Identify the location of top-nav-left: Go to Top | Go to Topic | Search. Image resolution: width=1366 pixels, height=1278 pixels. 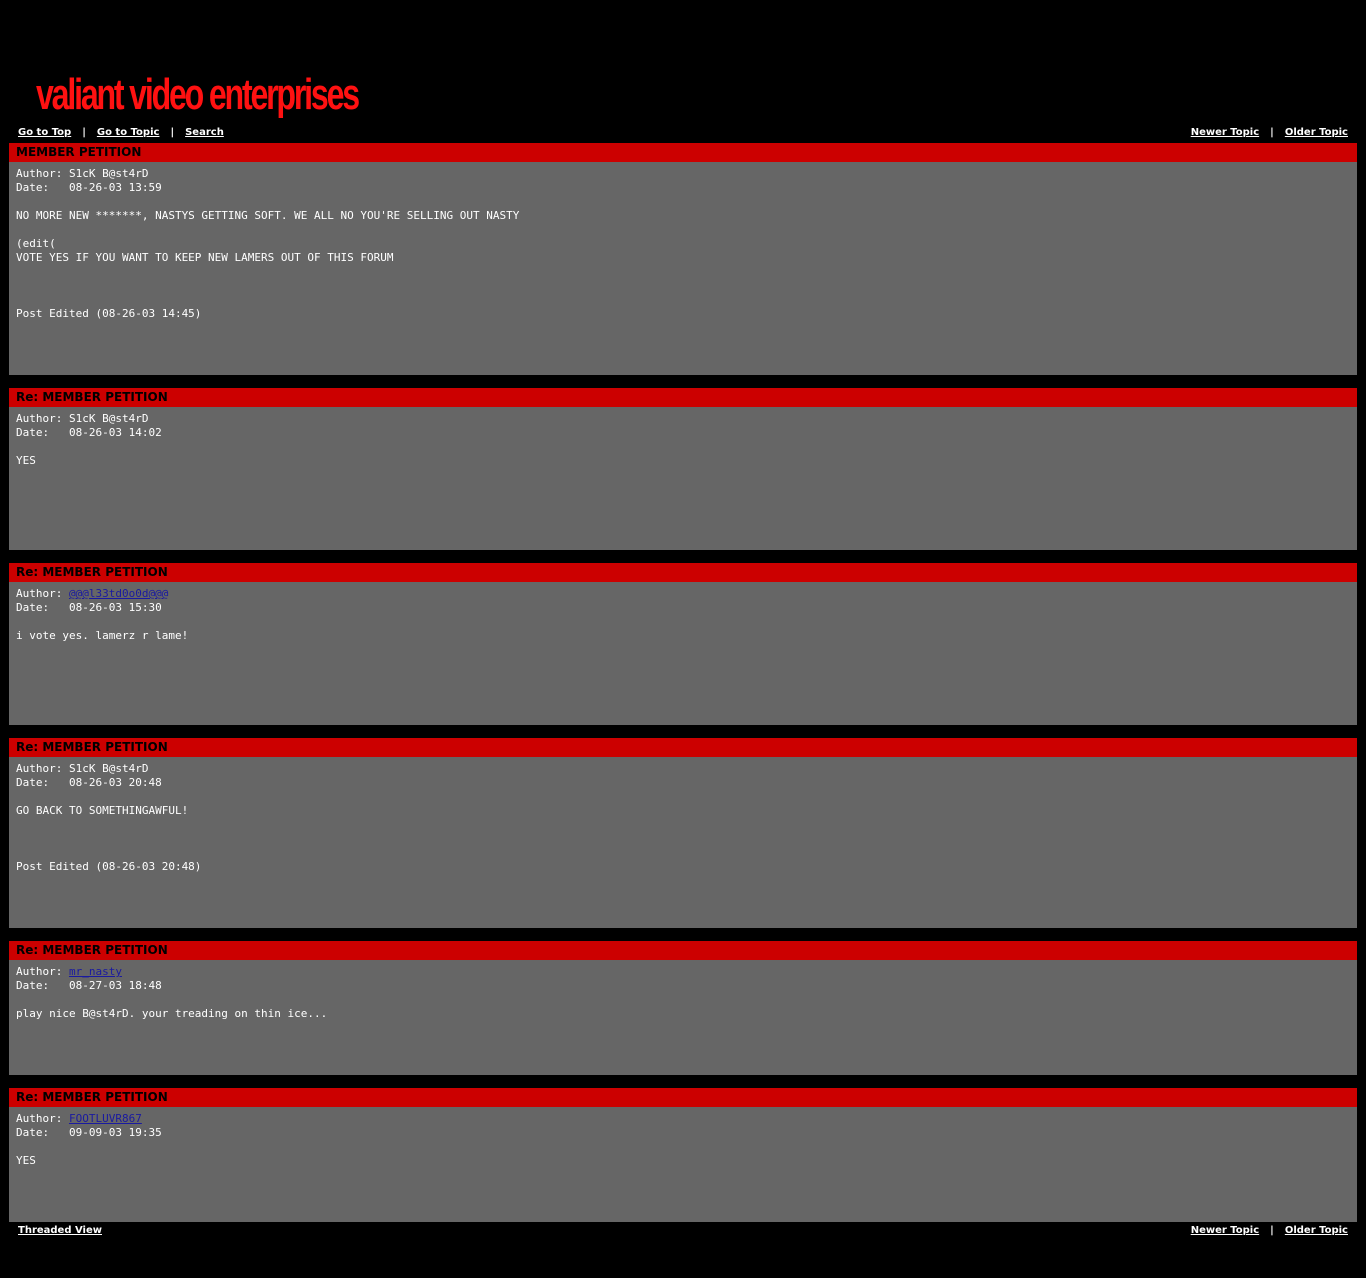
(121, 133).